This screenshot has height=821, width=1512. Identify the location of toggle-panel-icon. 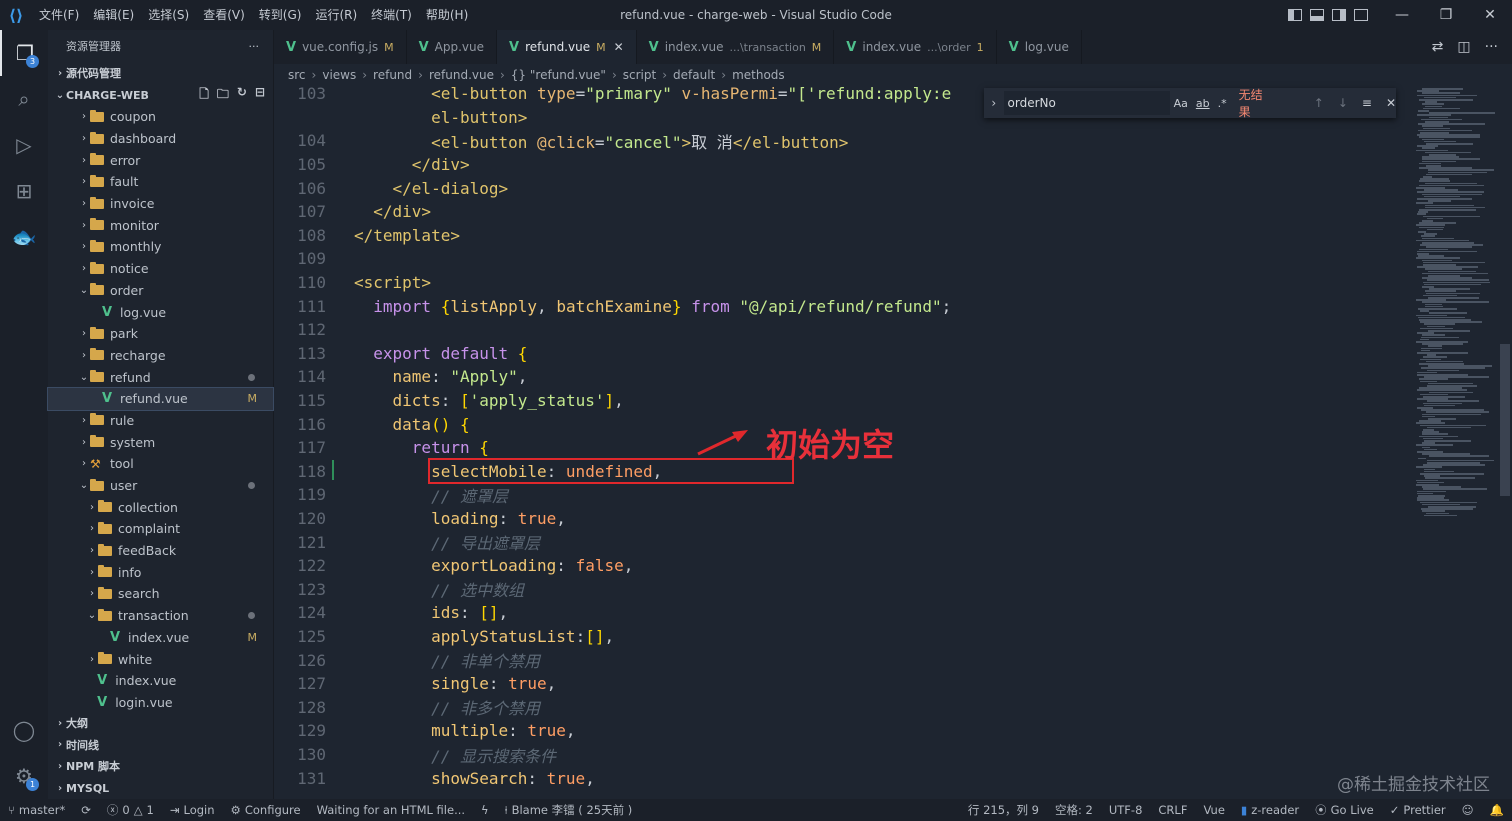
(1317, 15).